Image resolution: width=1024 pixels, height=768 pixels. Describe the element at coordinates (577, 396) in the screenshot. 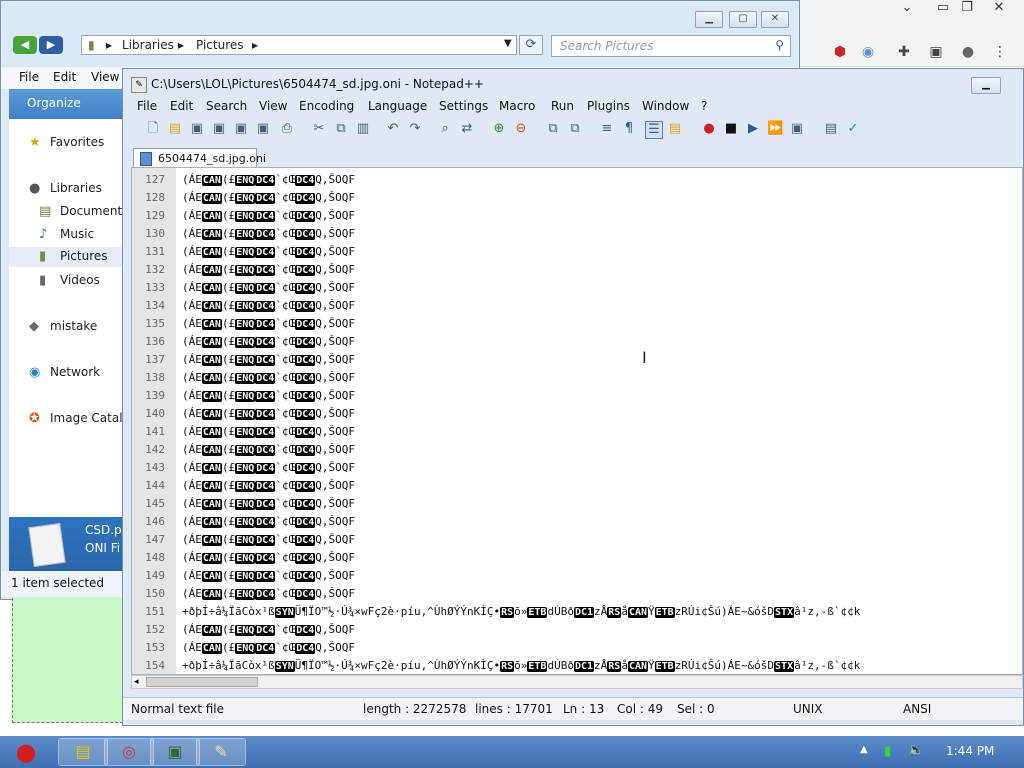

I see `editor-line: 139 (ÁECAN(£ENQ DC4`¢ŒDC4Q,ŠOQF` at that location.